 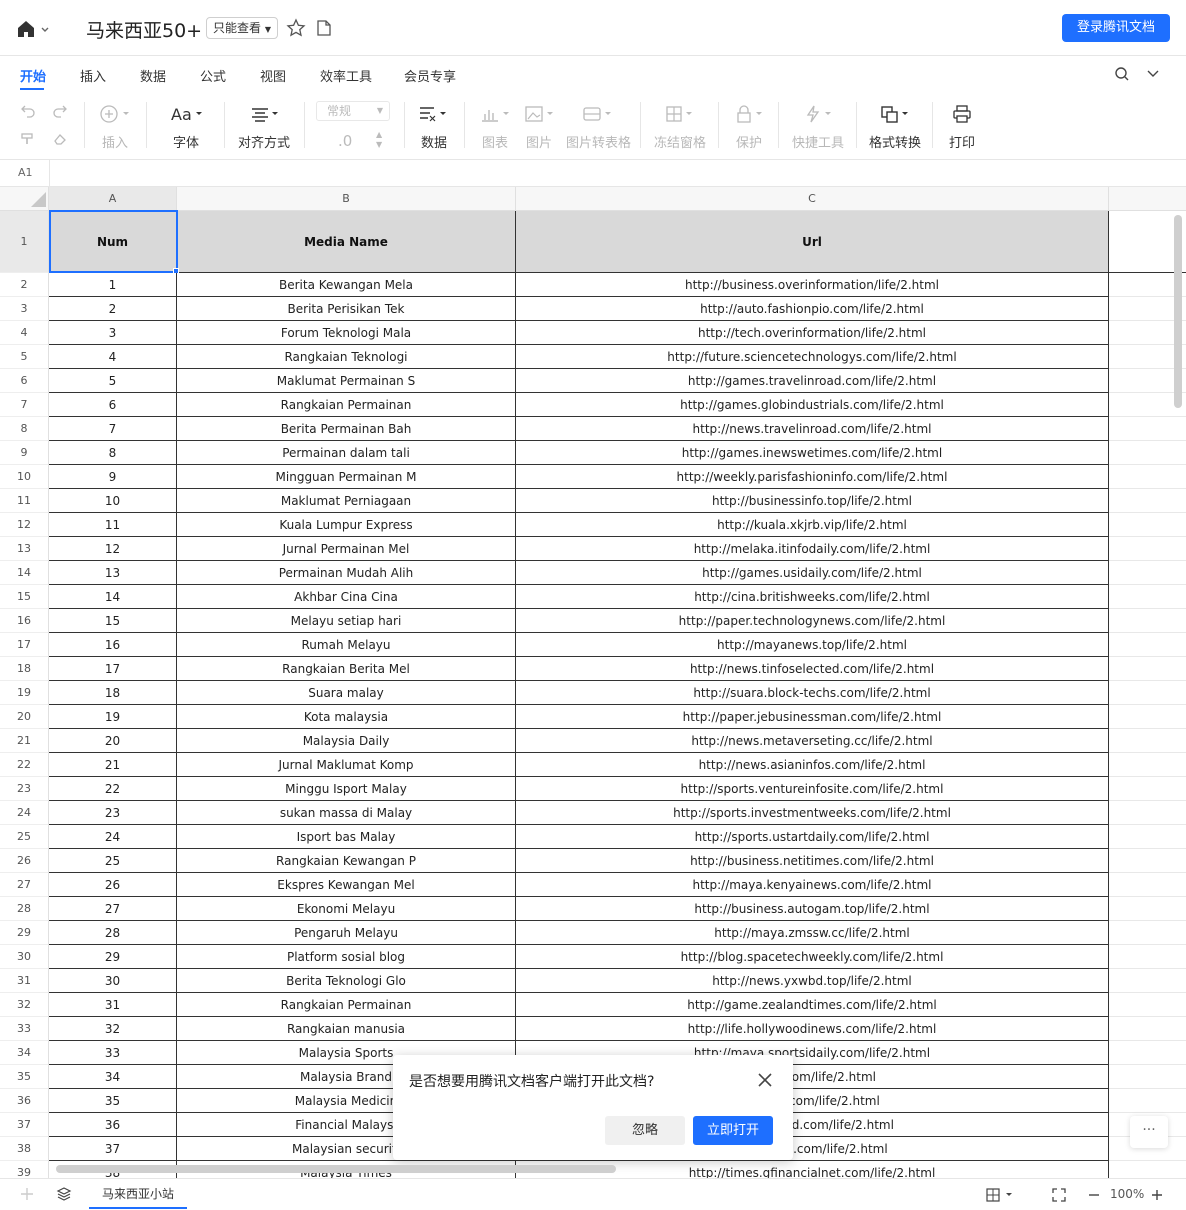 I want to click on quick-tools-tool: 快捷工具, so click(x=818, y=126).